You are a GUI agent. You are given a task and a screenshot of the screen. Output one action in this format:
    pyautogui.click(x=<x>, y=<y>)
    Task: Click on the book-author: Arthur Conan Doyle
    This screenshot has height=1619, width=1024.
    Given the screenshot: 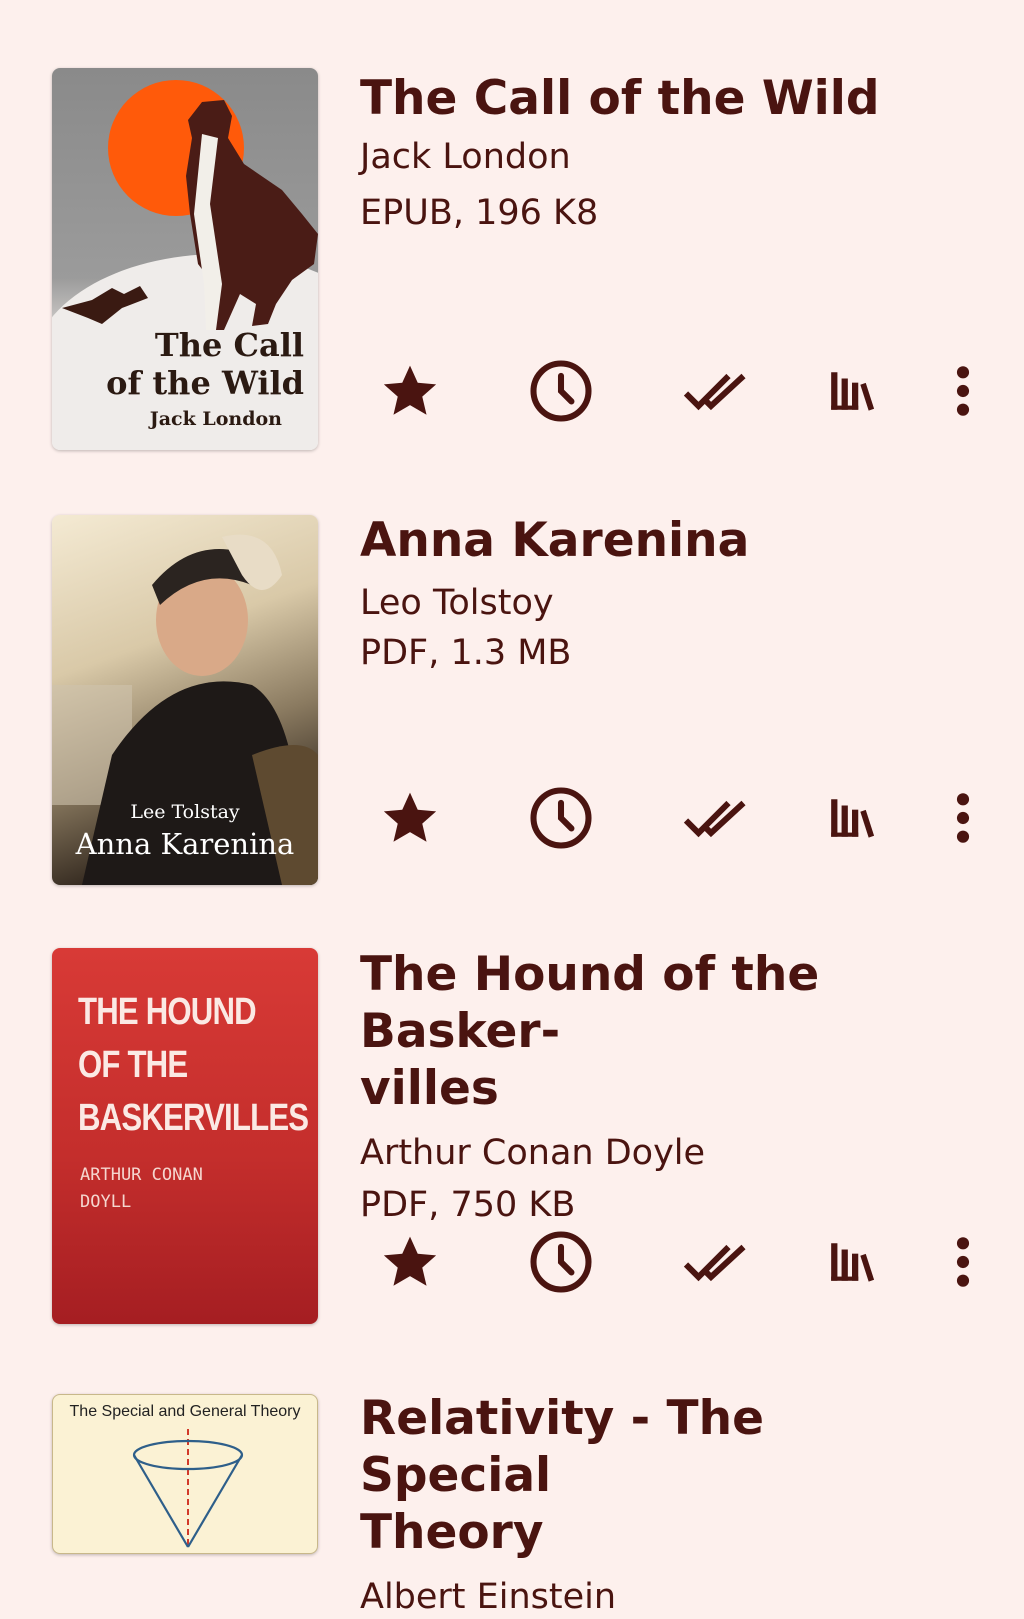 What is the action you would take?
    pyautogui.click(x=533, y=1153)
    